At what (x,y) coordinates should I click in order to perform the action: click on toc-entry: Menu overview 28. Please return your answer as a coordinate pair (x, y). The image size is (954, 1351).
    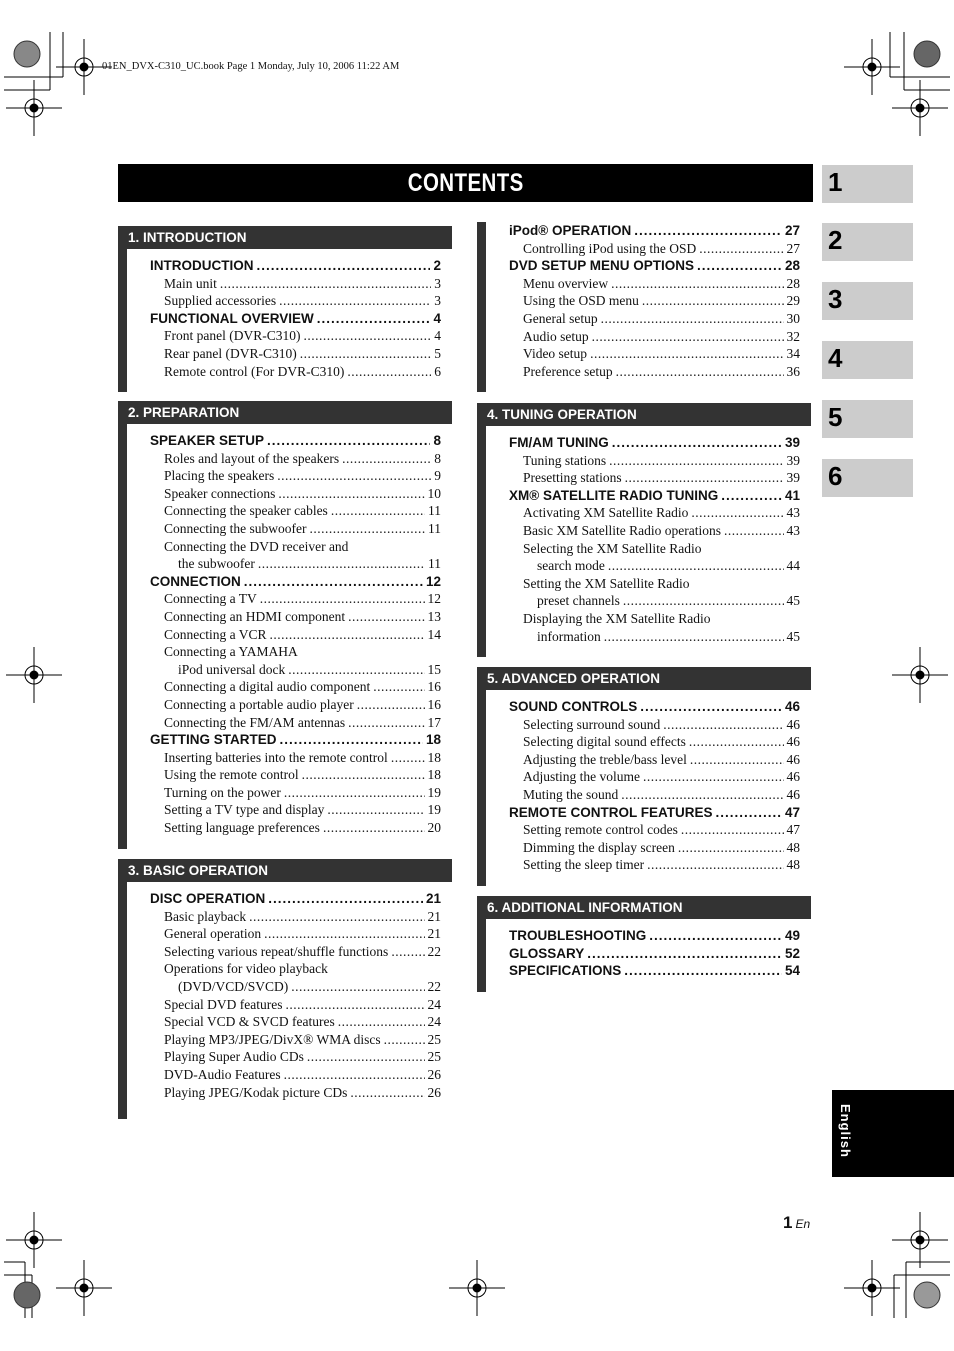
    Looking at the image, I should click on (654, 284).